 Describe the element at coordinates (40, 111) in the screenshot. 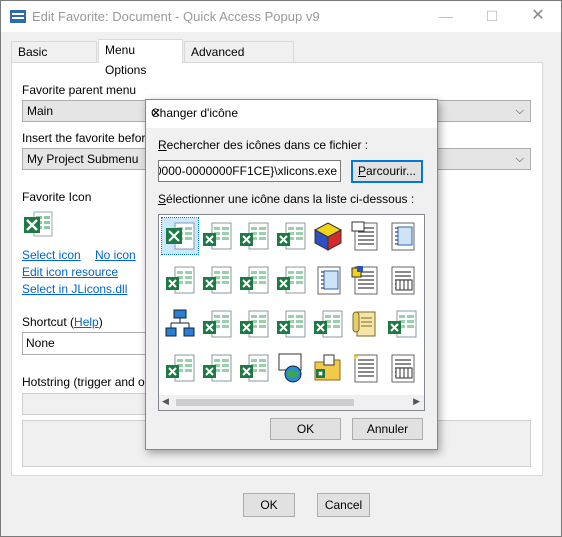

I see `parent-menu-value: Main` at that location.